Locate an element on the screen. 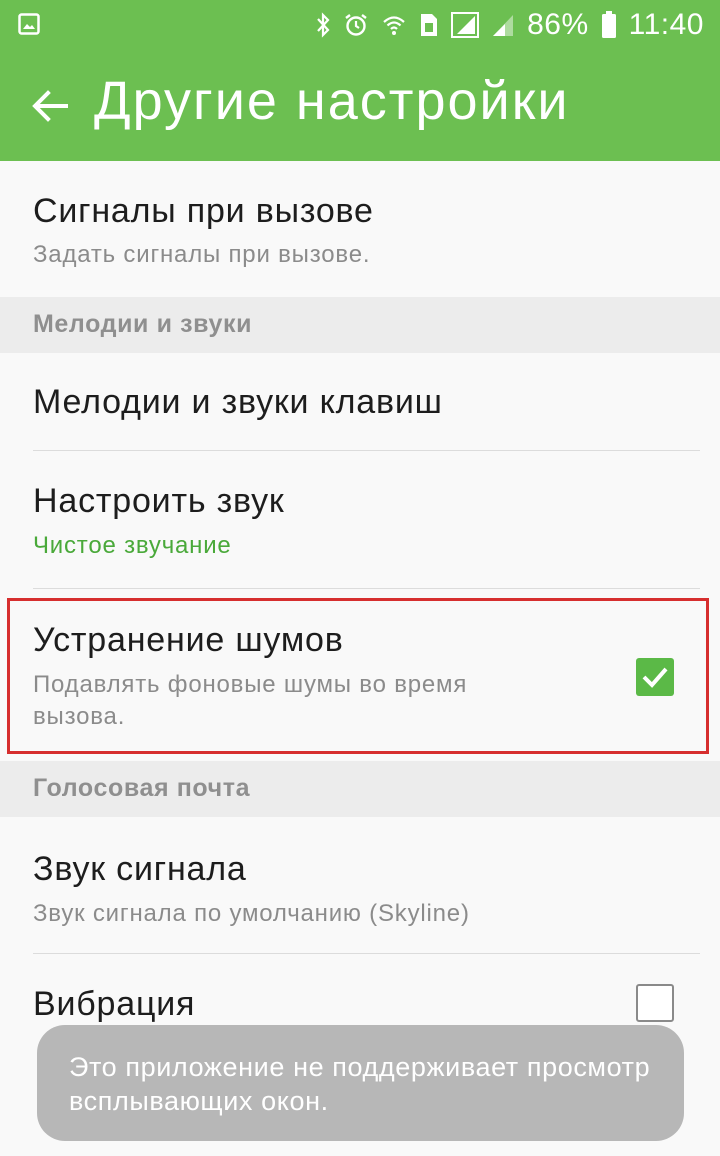  section-label: Голосовая почта is located at coordinates (142, 788).